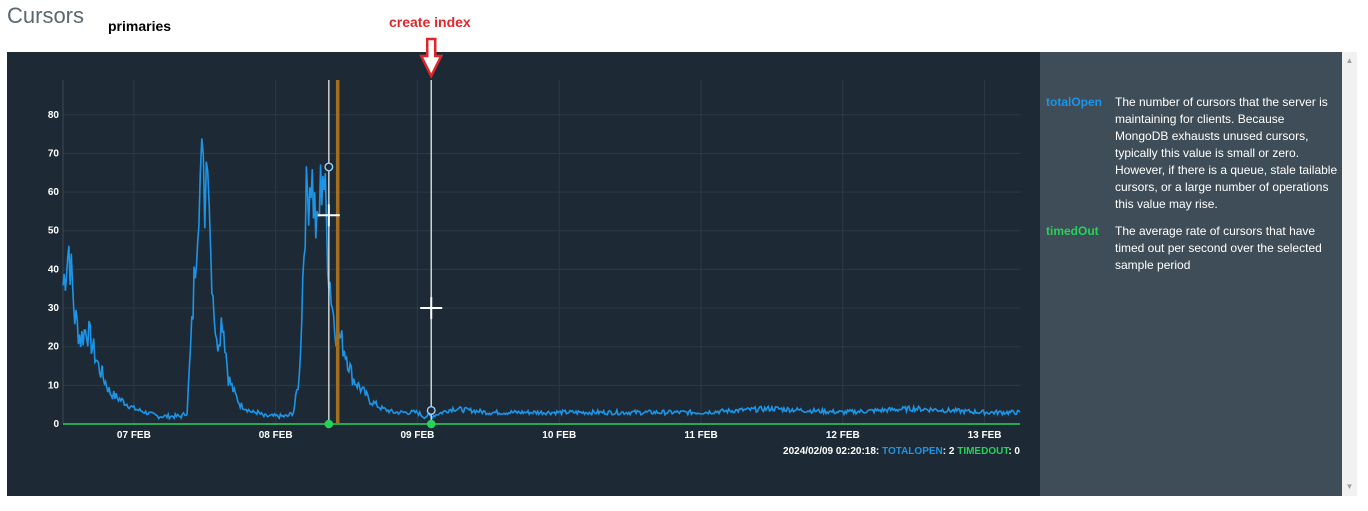 Image resolution: width=1368 pixels, height=511 pixels. I want to click on y-tick-label: 80, so click(54, 115).